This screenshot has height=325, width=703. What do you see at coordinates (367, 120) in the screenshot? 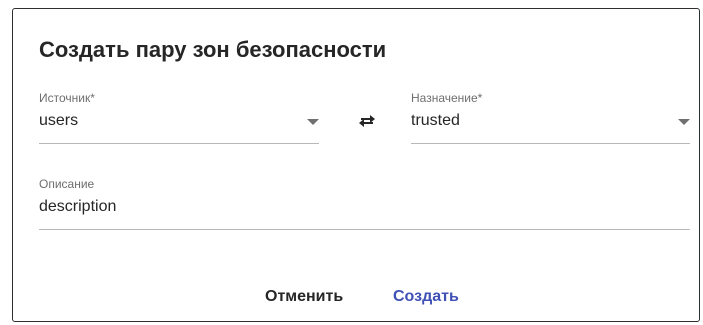
I see `swap-arrows-icon` at bounding box center [367, 120].